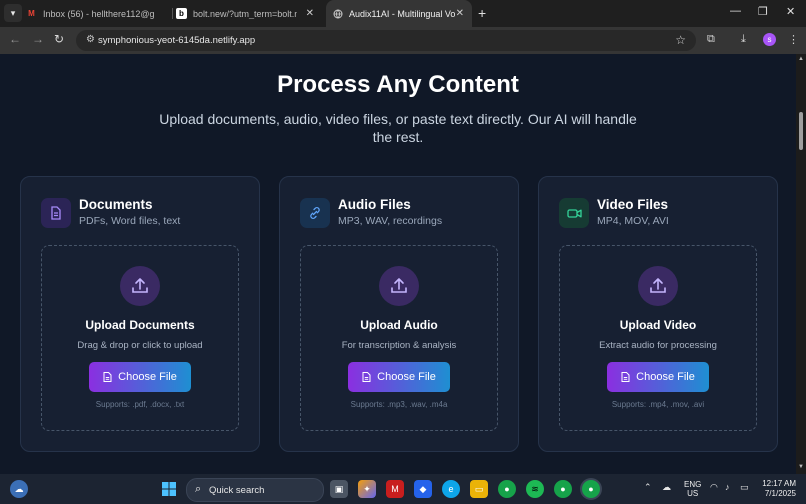  What do you see at coordinates (763, 11) in the screenshot?
I see `restore-icon: ❐` at bounding box center [763, 11].